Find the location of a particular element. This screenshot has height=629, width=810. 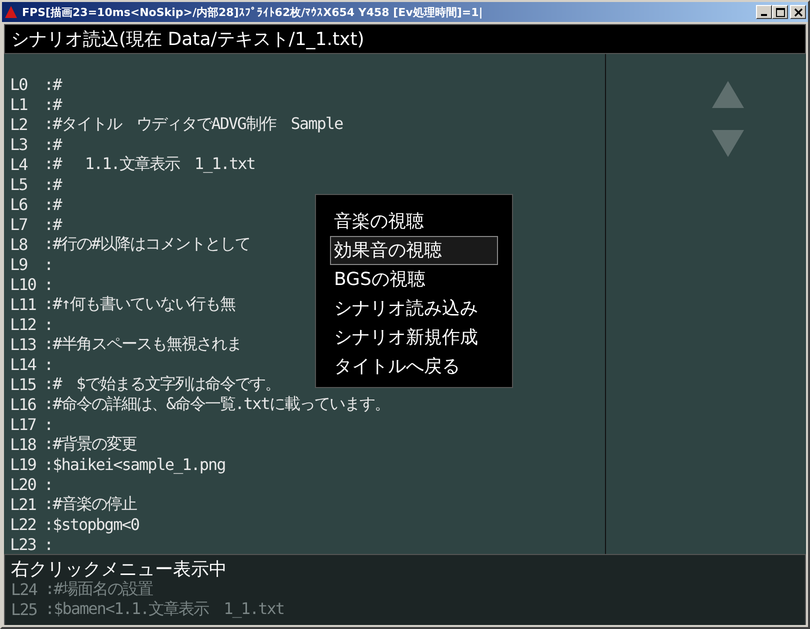

line-number: L20 is located at coordinates (23, 484).